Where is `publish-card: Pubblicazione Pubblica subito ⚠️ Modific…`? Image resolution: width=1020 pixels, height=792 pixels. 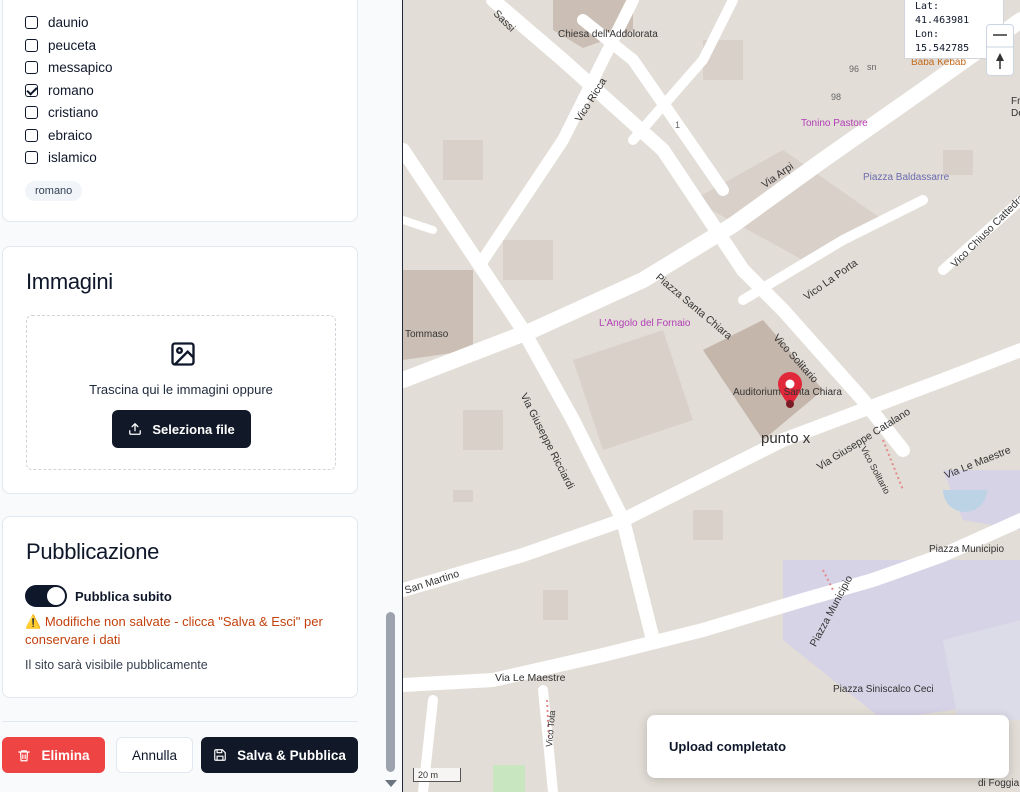
publish-card: Pubblicazione Pubblica subito ⚠️ Modific… is located at coordinates (180, 607).